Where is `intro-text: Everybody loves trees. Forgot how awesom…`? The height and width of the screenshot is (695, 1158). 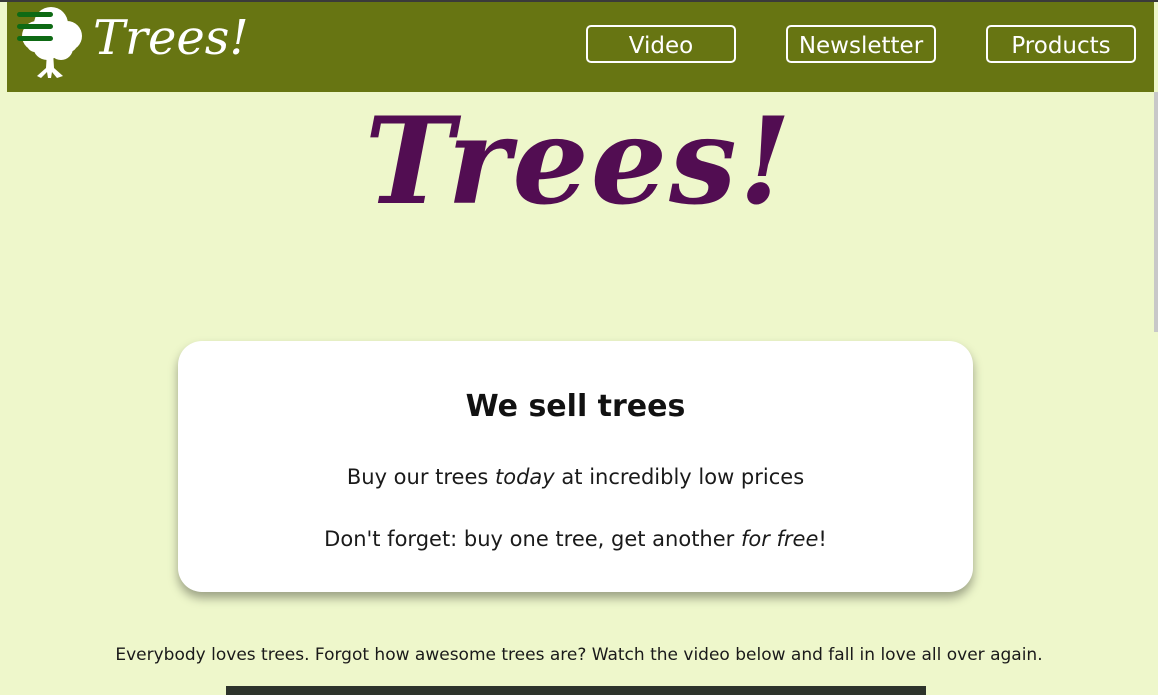
intro-text: Everybody loves trees. Forgot how awesom… is located at coordinates (579, 655).